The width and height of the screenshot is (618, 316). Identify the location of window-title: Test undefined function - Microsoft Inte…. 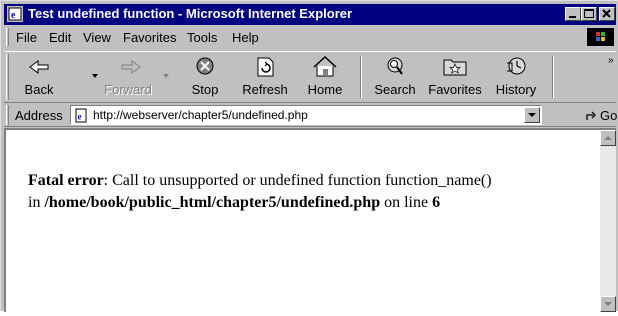
(190, 13).